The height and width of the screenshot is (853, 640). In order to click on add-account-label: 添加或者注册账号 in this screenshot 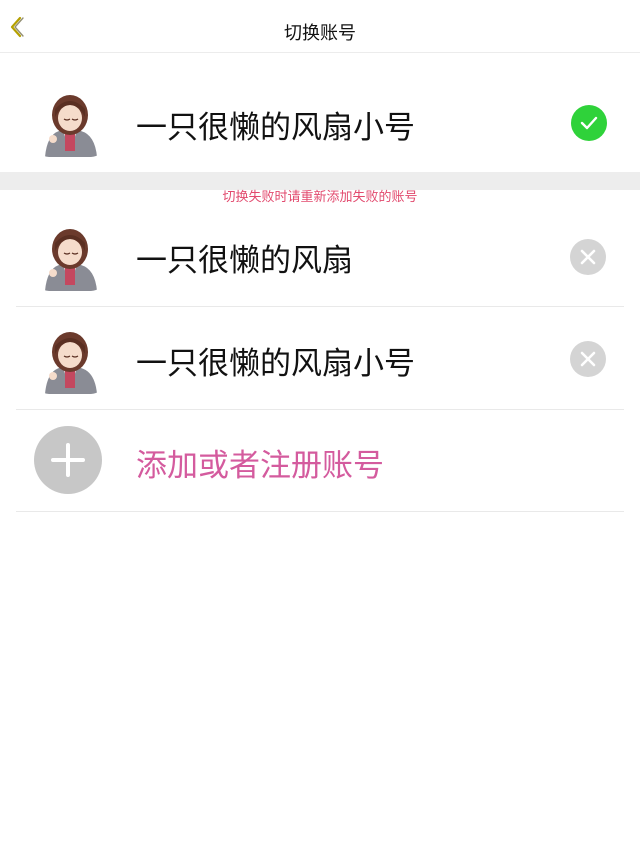, I will do `click(260, 466)`.